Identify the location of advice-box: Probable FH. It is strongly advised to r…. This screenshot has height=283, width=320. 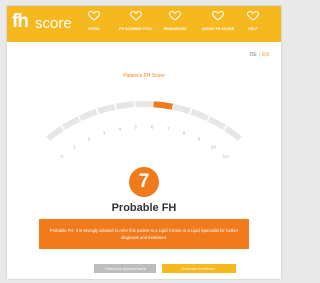
(144, 234).